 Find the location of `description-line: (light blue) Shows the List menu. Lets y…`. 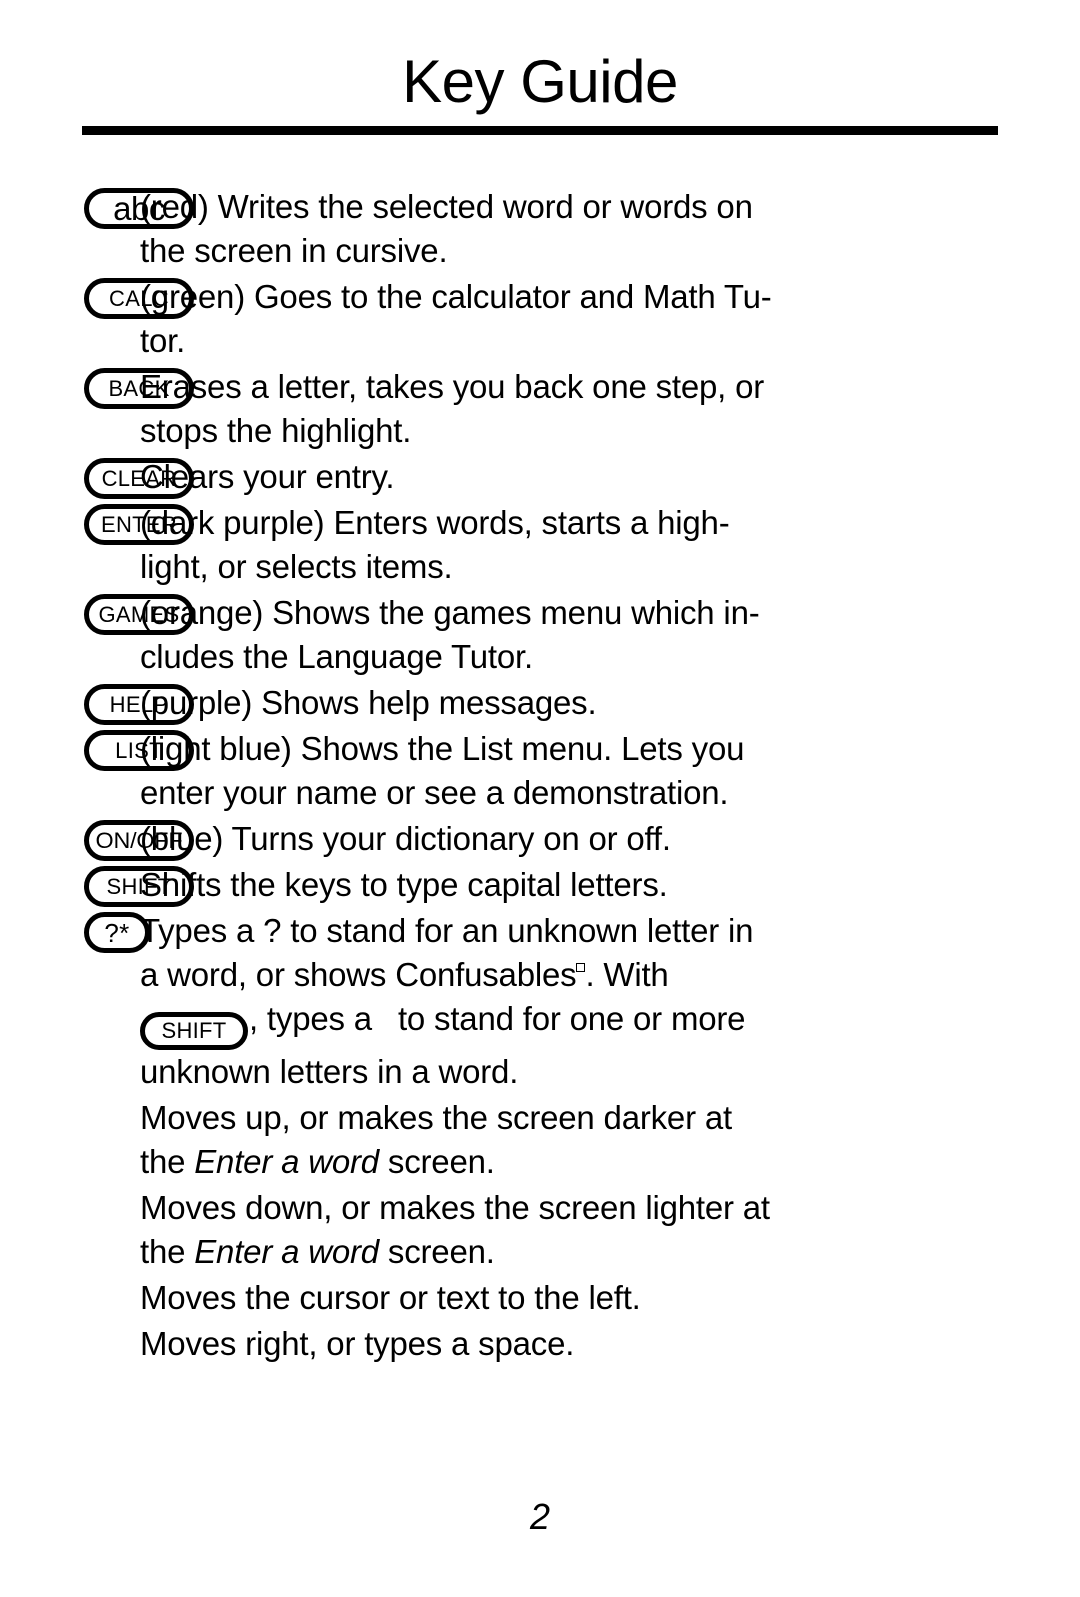

description-line: (light blue) Shows the List menu. Lets y… is located at coordinates (442, 748).